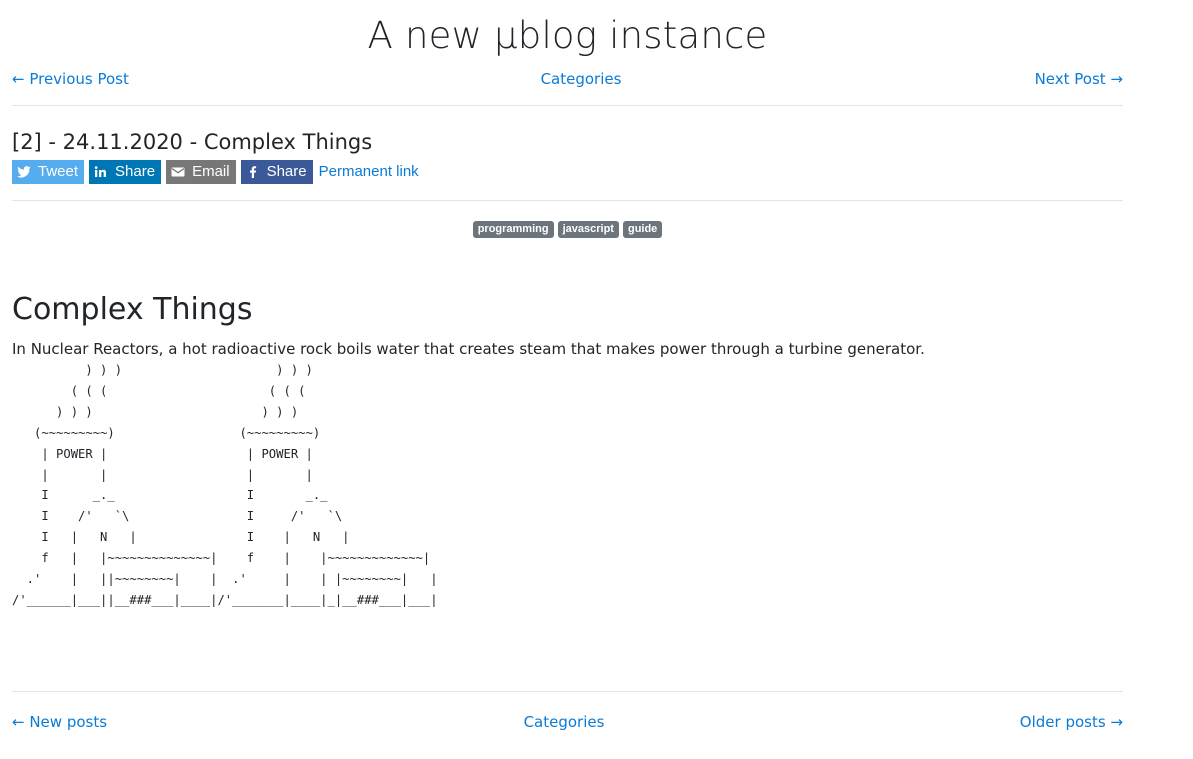  I want to click on divider-top, so click(567, 105).